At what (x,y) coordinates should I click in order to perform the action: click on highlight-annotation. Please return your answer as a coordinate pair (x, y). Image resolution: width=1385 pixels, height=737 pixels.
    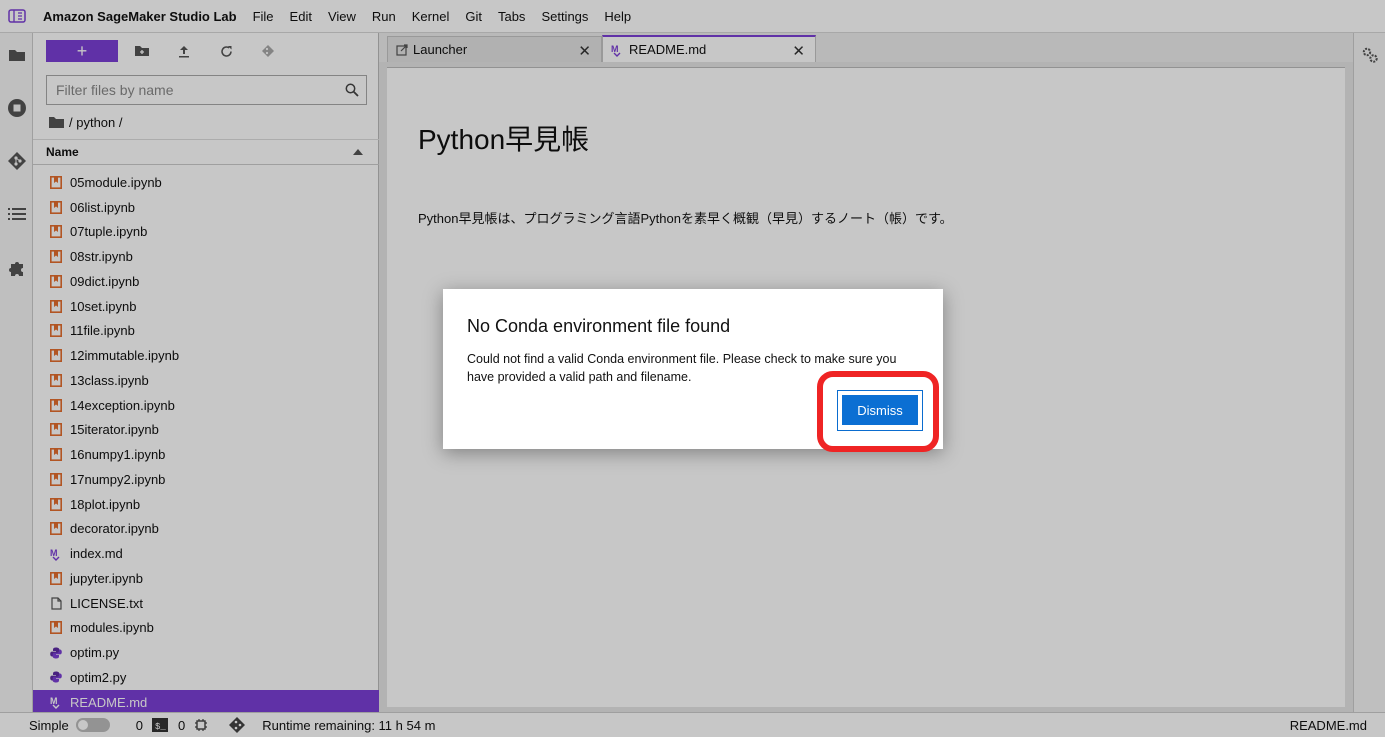
    Looking at the image, I should click on (878, 411).